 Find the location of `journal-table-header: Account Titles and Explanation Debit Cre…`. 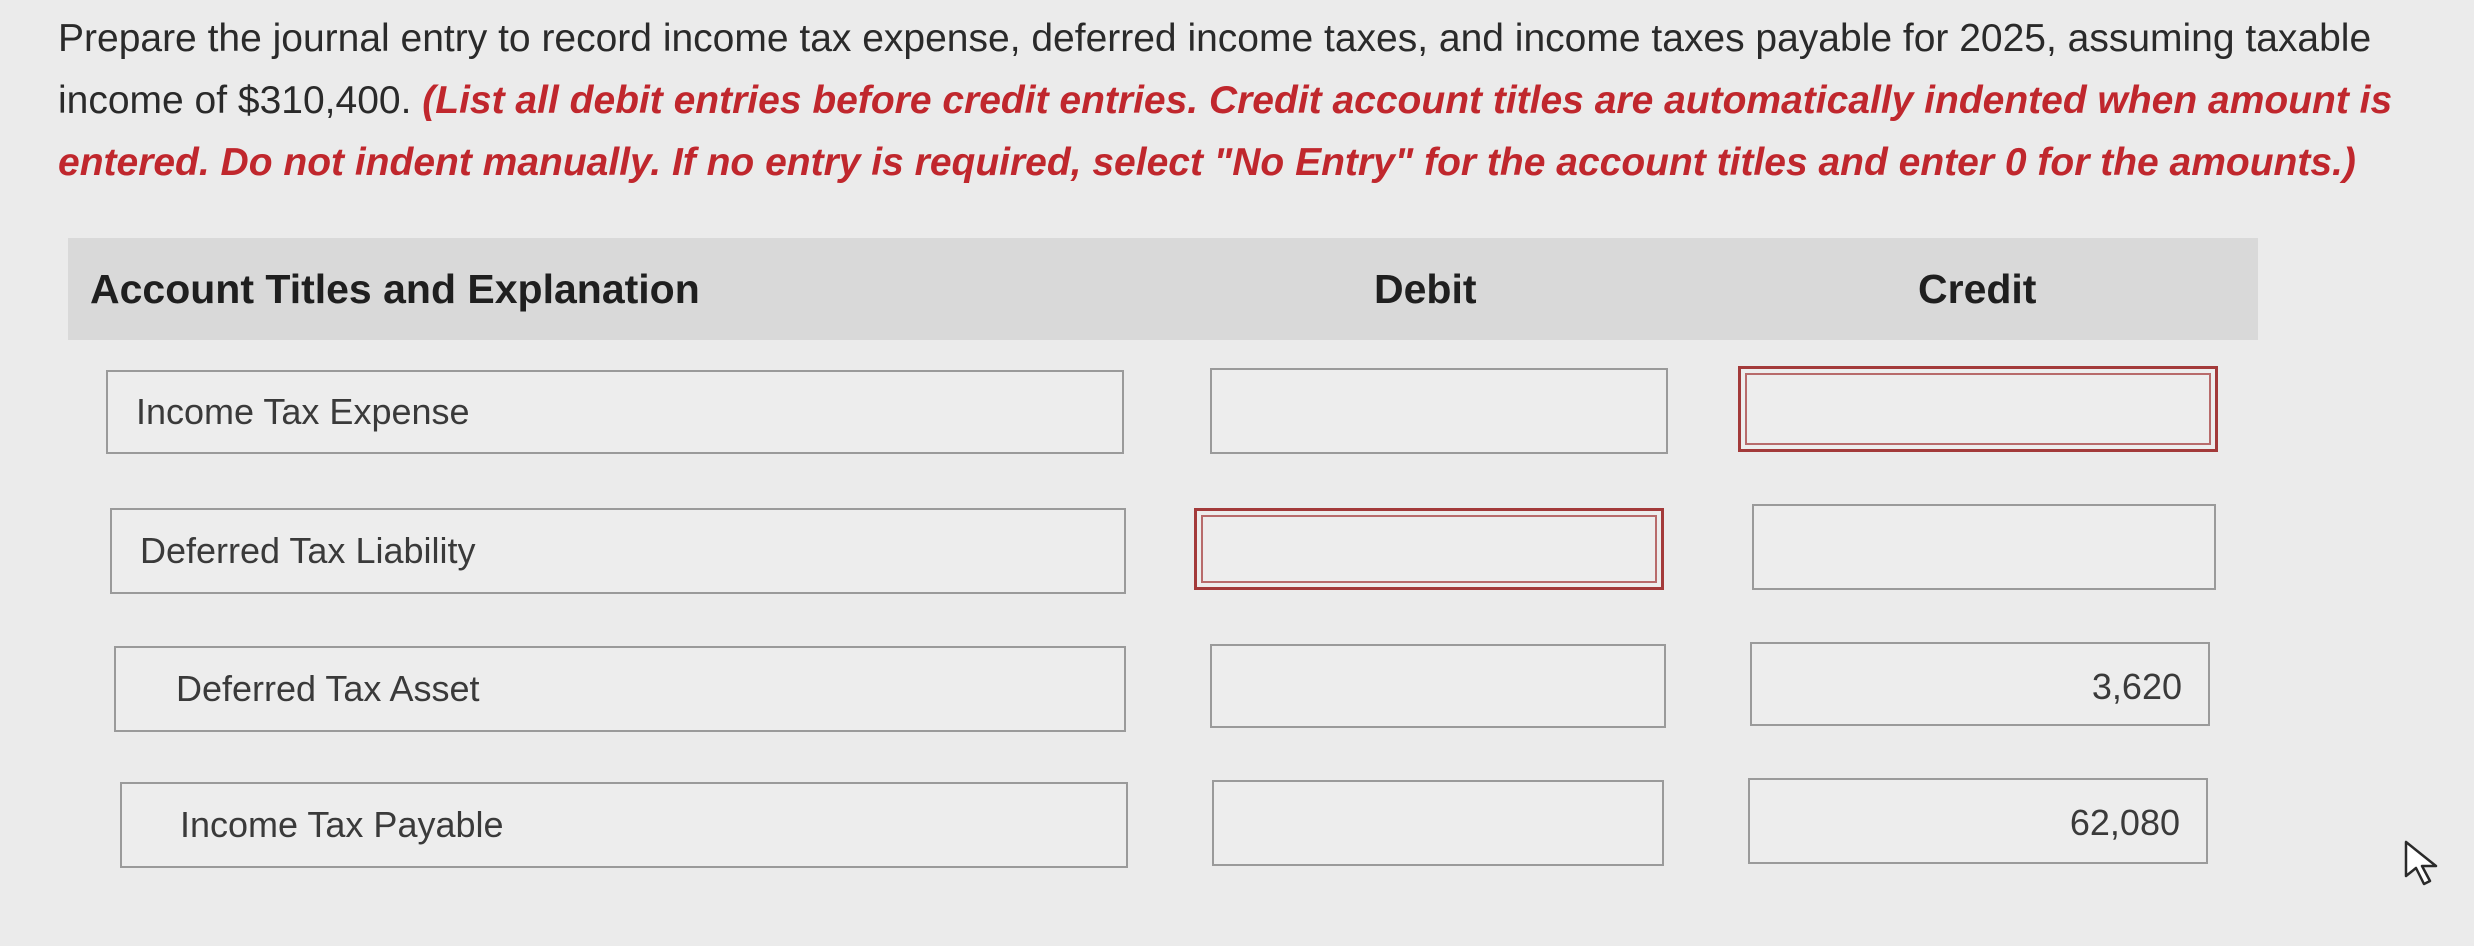

journal-table-header: Account Titles and Explanation Debit Cre… is located at coordinates (1163, 289).